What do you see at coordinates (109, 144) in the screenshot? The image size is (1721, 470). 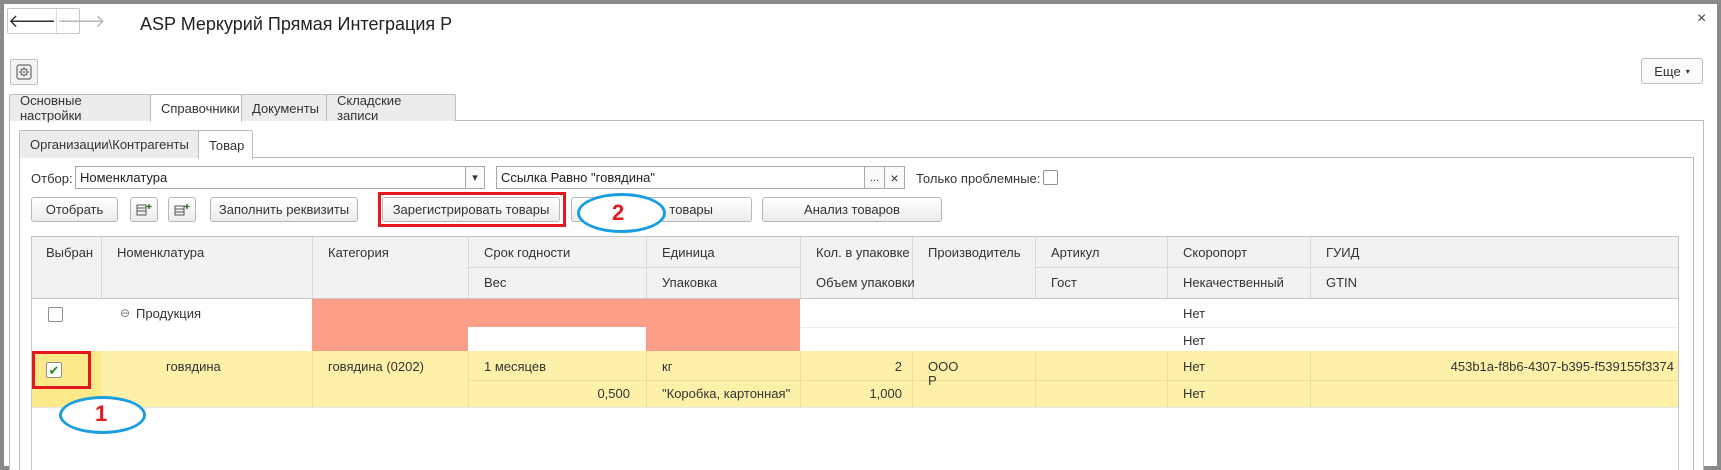 I see `tab-organizations-counterparties: Организации\Контрагенты` at bounding box center [109, 144].